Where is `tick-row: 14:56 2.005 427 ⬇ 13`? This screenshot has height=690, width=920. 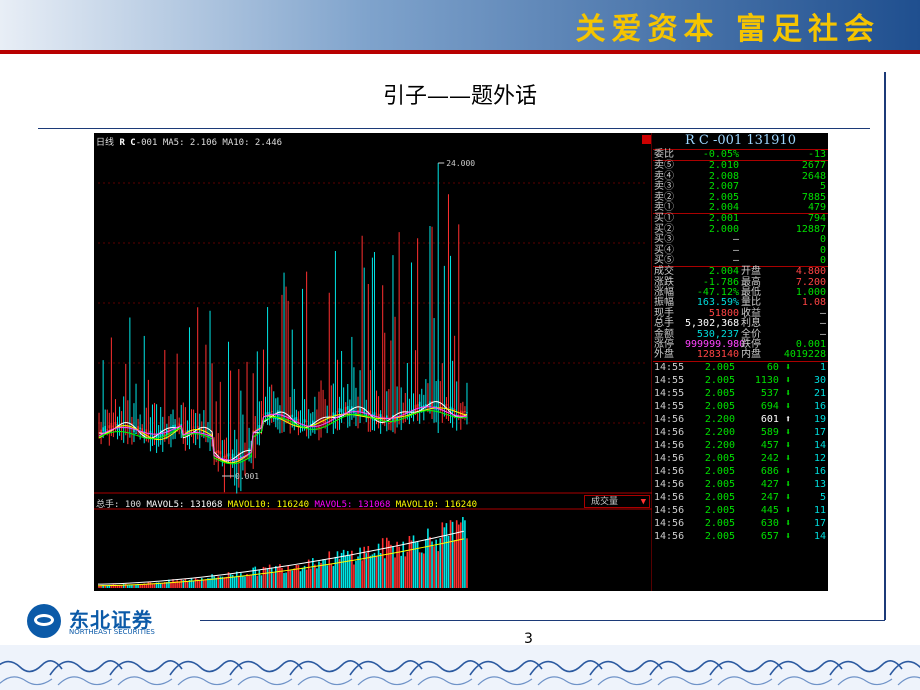 tick-row: 14:56 2.005 427 ⬇ 13 is located at coordinates (740, 485).